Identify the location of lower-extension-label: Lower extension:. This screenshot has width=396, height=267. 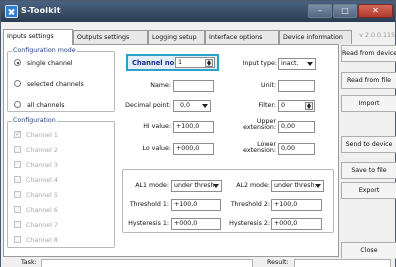
(259, 147).